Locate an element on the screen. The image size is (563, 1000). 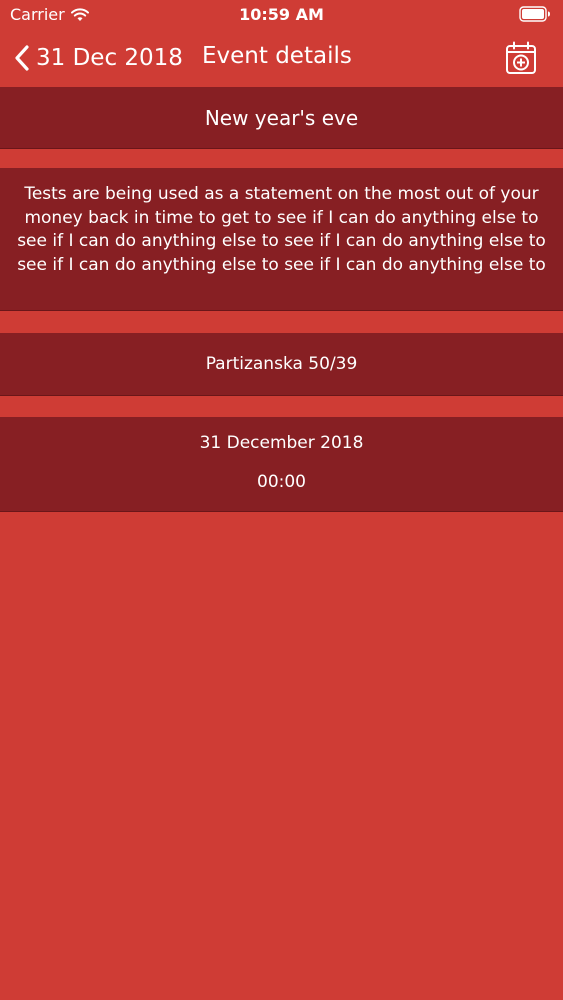
event-title-card: New year's eve is located at coordinates (281, 118).